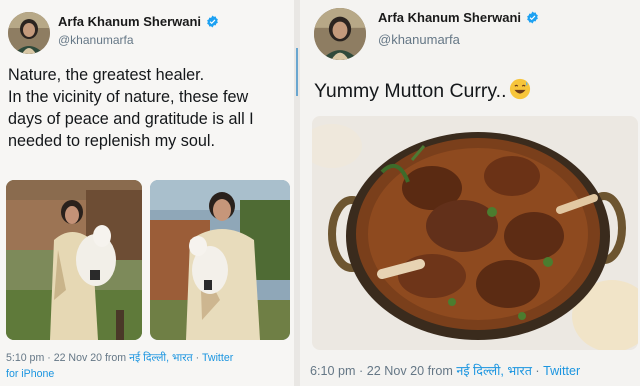  I want to click on left-author-row: Arfa Khanum Sherwani, so click(138, 21).